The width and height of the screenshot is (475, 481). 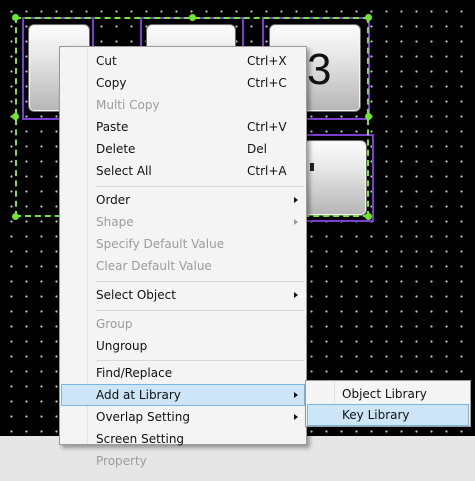 I want to click on menu-item-label: Clear Default Value, so click(x=154, y=266).